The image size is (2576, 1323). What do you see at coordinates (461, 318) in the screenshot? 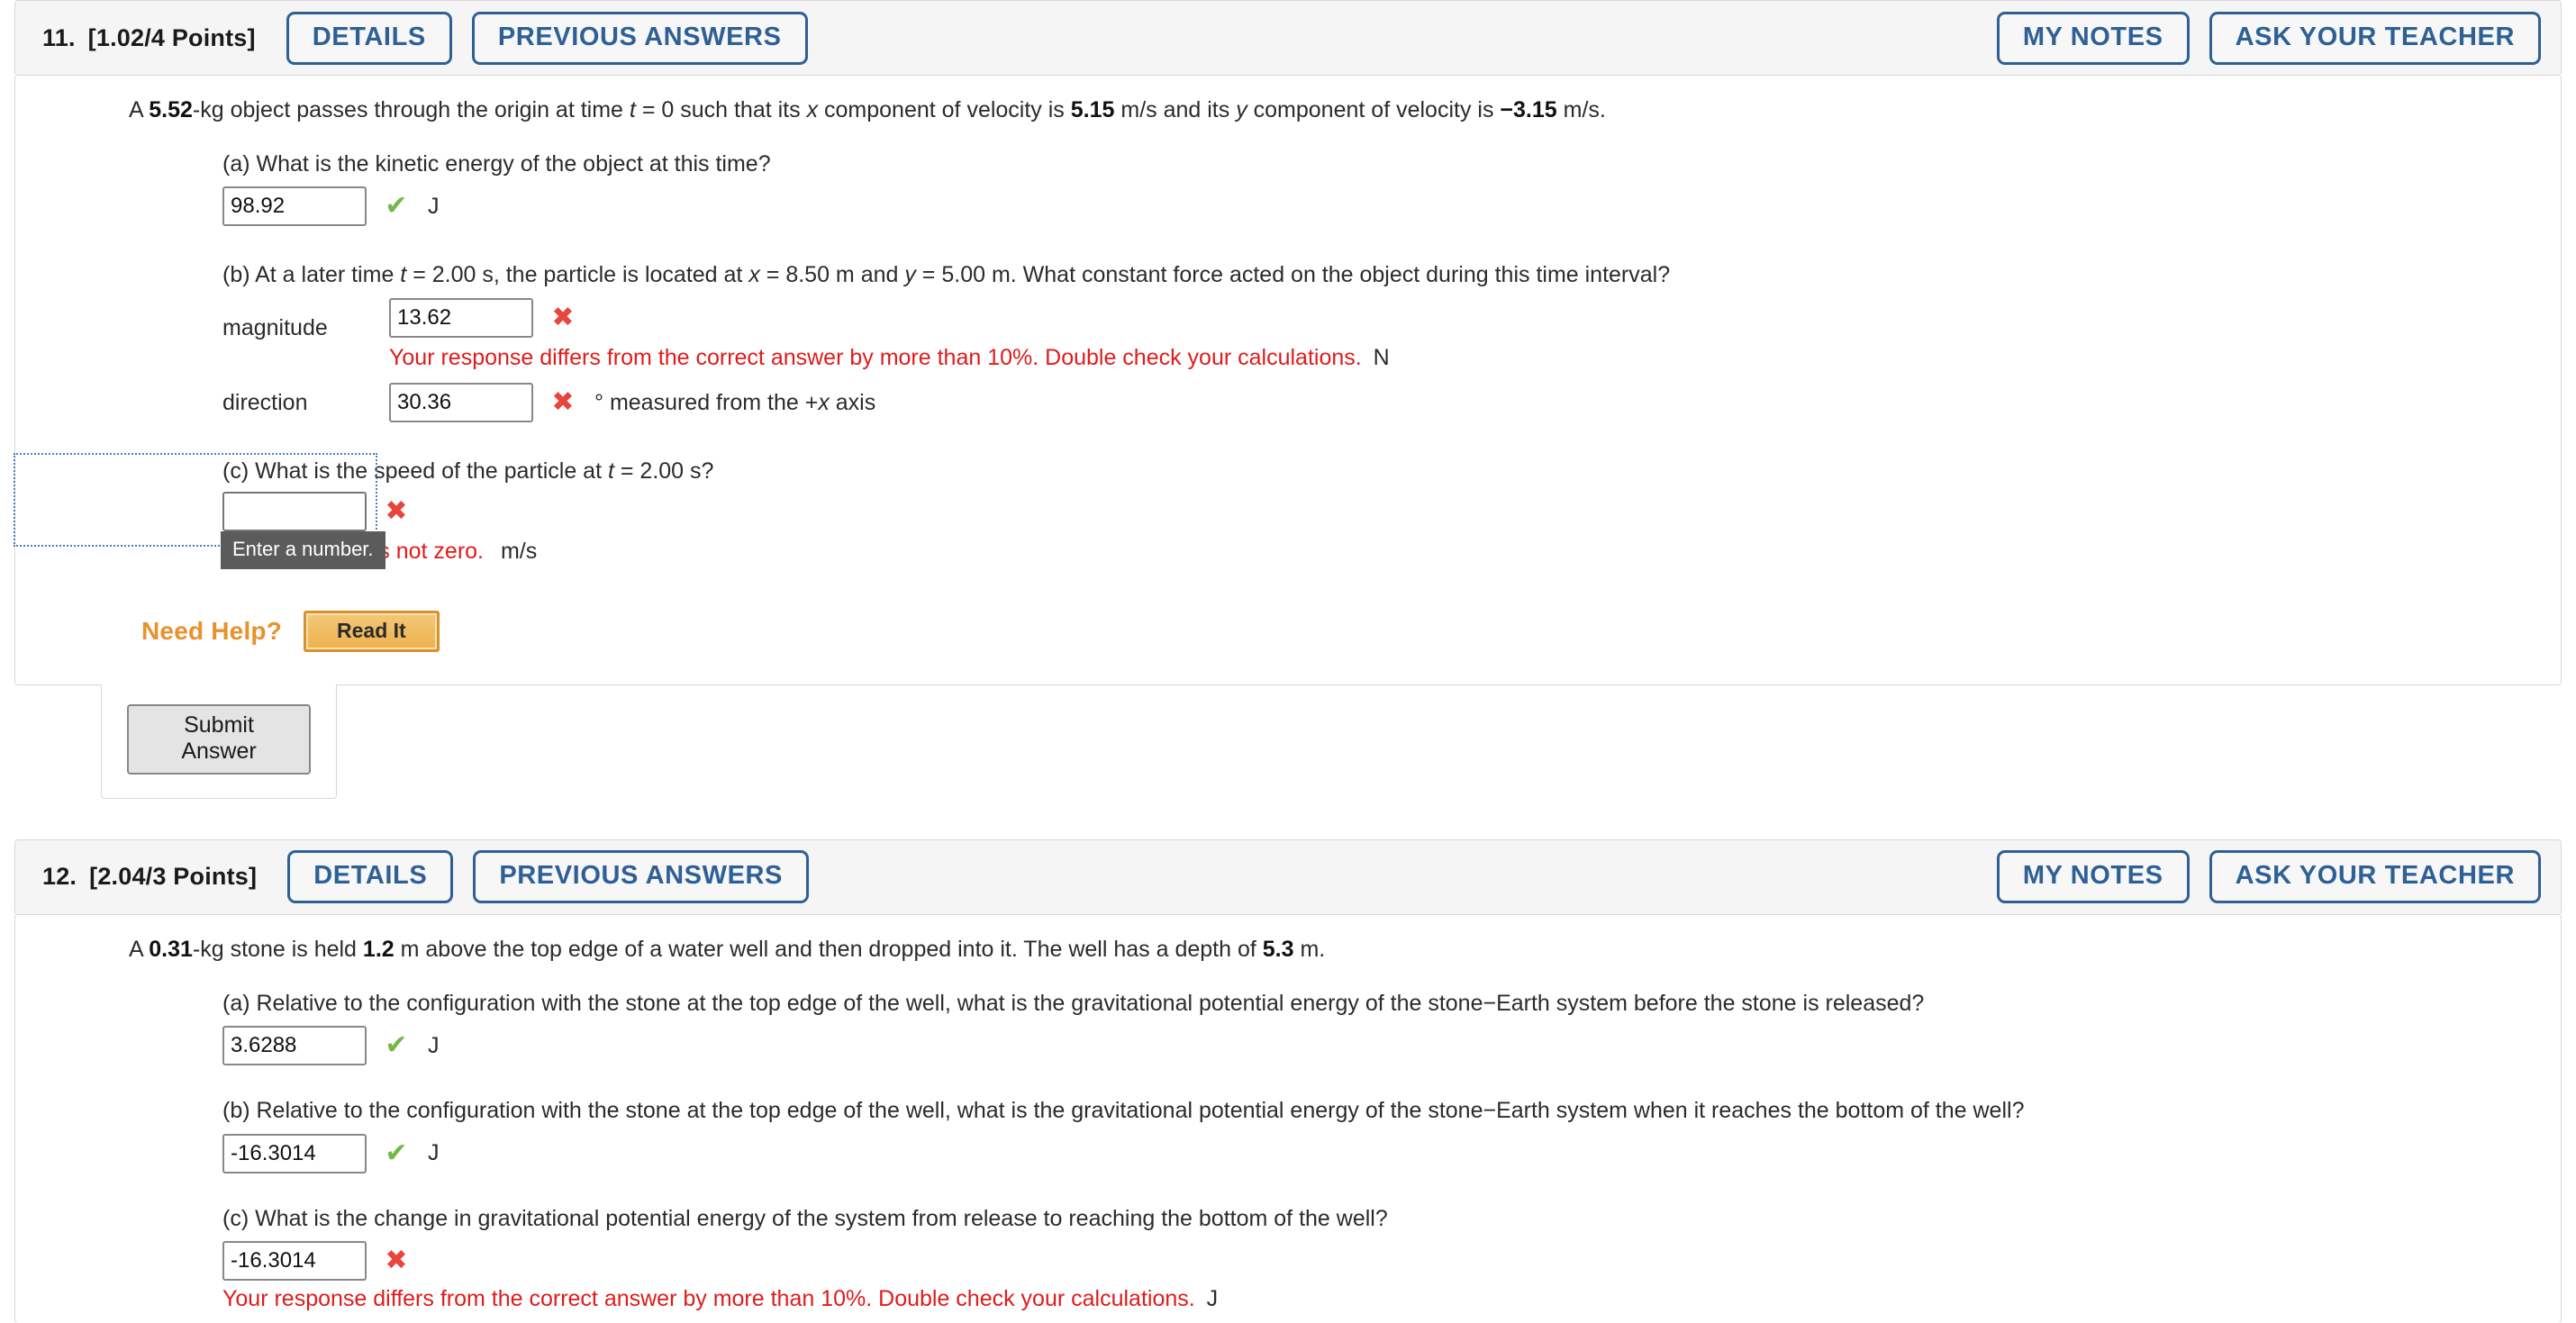
I see `part-b-magnitude-input` at bounding box center [461, 318].